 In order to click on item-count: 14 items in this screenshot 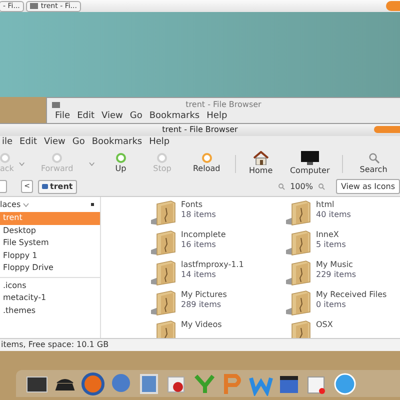, I will do `click(199, 275)`.